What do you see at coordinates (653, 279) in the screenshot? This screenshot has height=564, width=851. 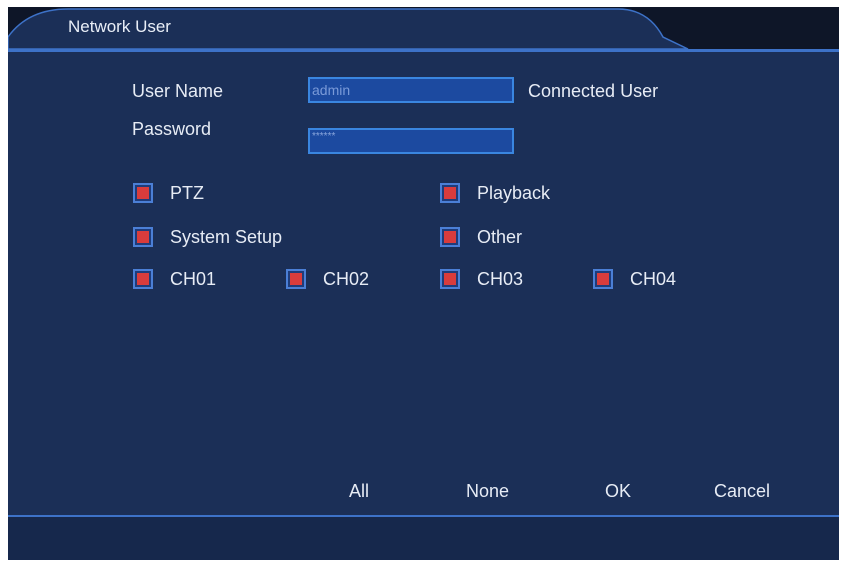 I see `checkbox-label-ch04: CH04` at bounding box center [653, 279].